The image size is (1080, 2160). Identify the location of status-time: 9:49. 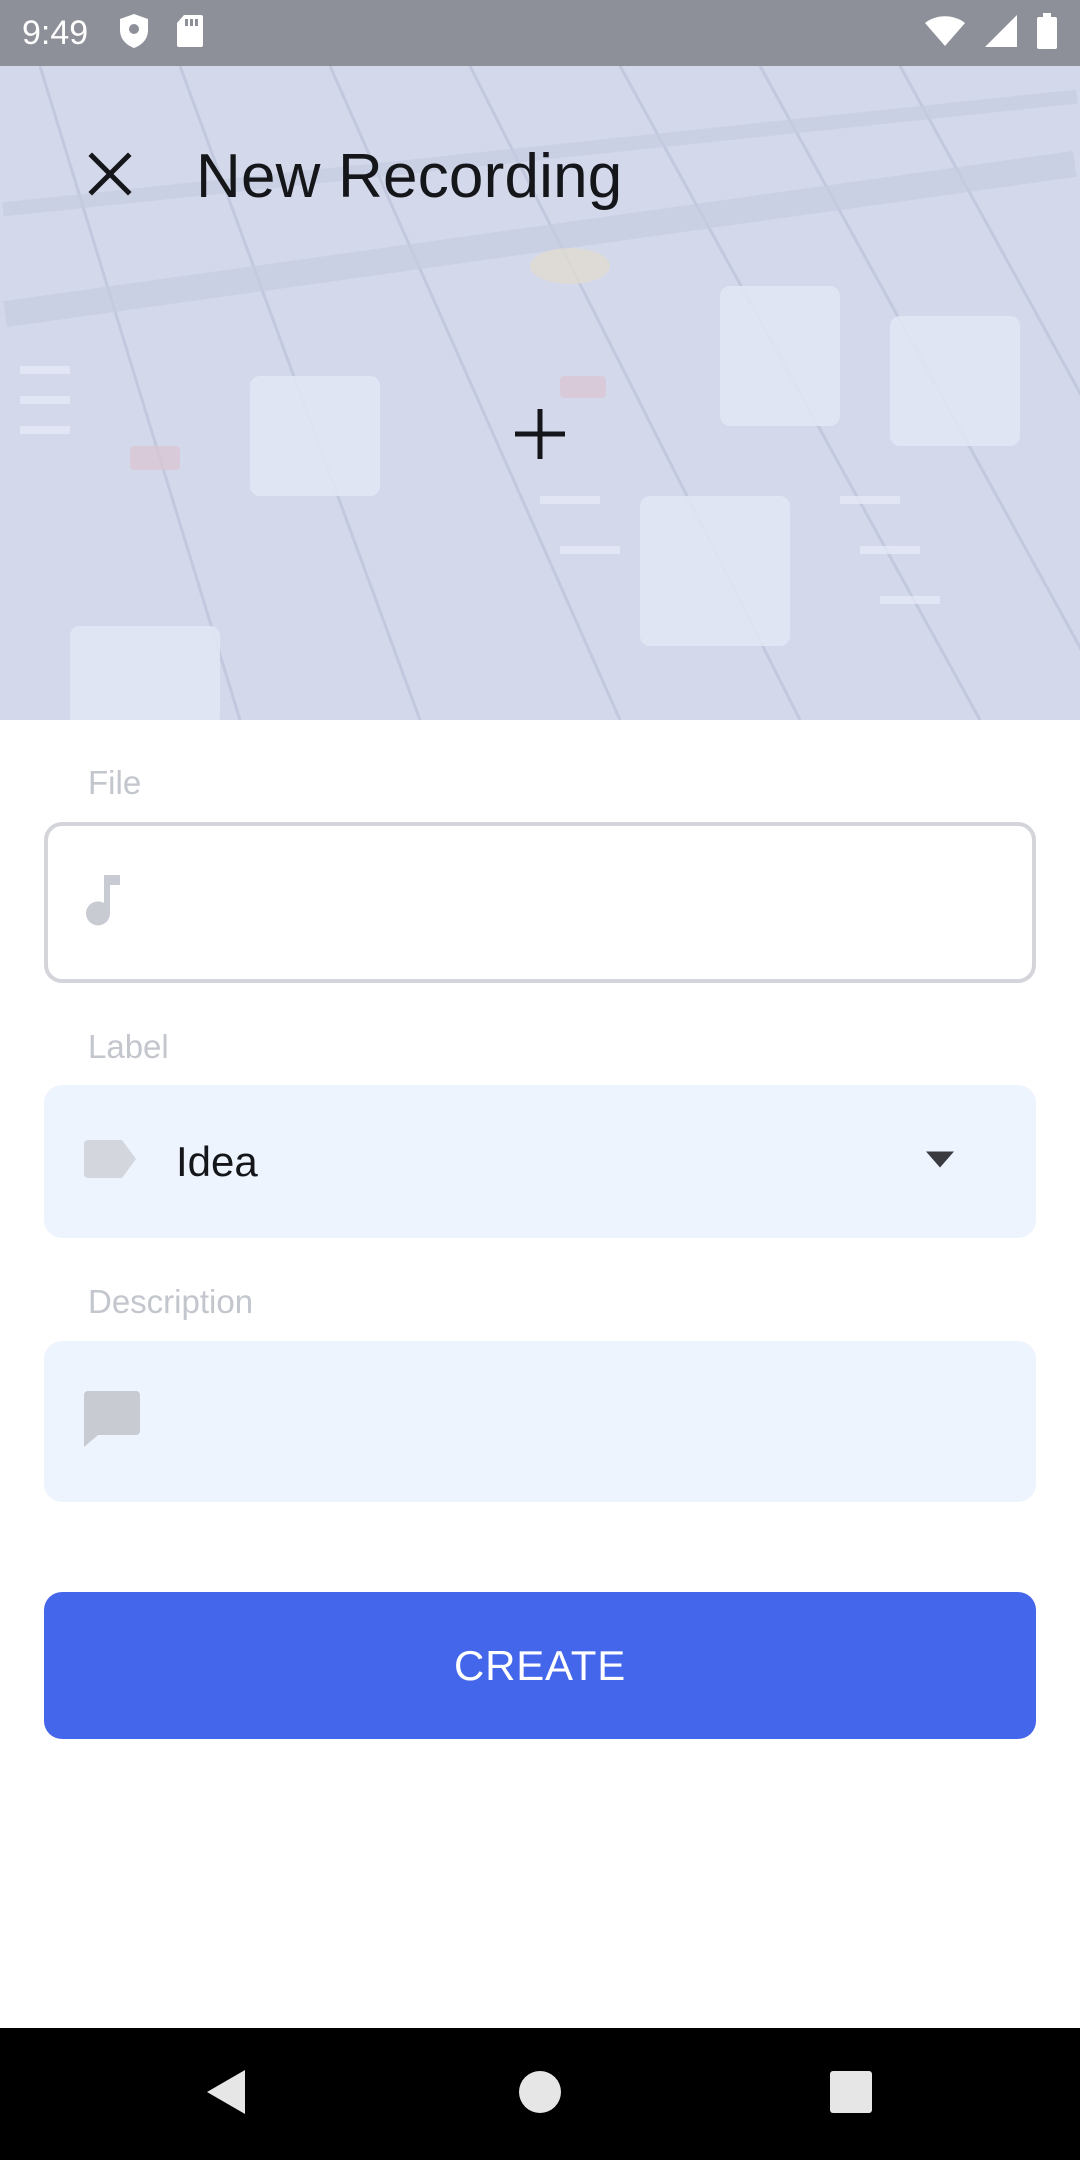
(55, 32).